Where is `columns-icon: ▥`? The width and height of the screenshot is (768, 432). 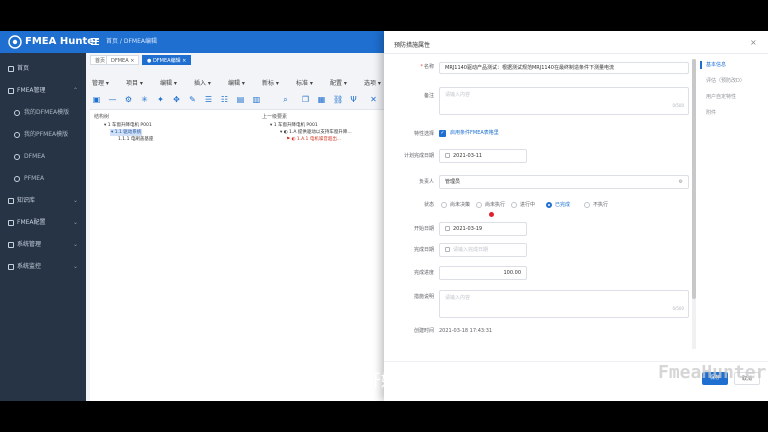 columns-icon: ▥ is located at coordinates (256, 99).